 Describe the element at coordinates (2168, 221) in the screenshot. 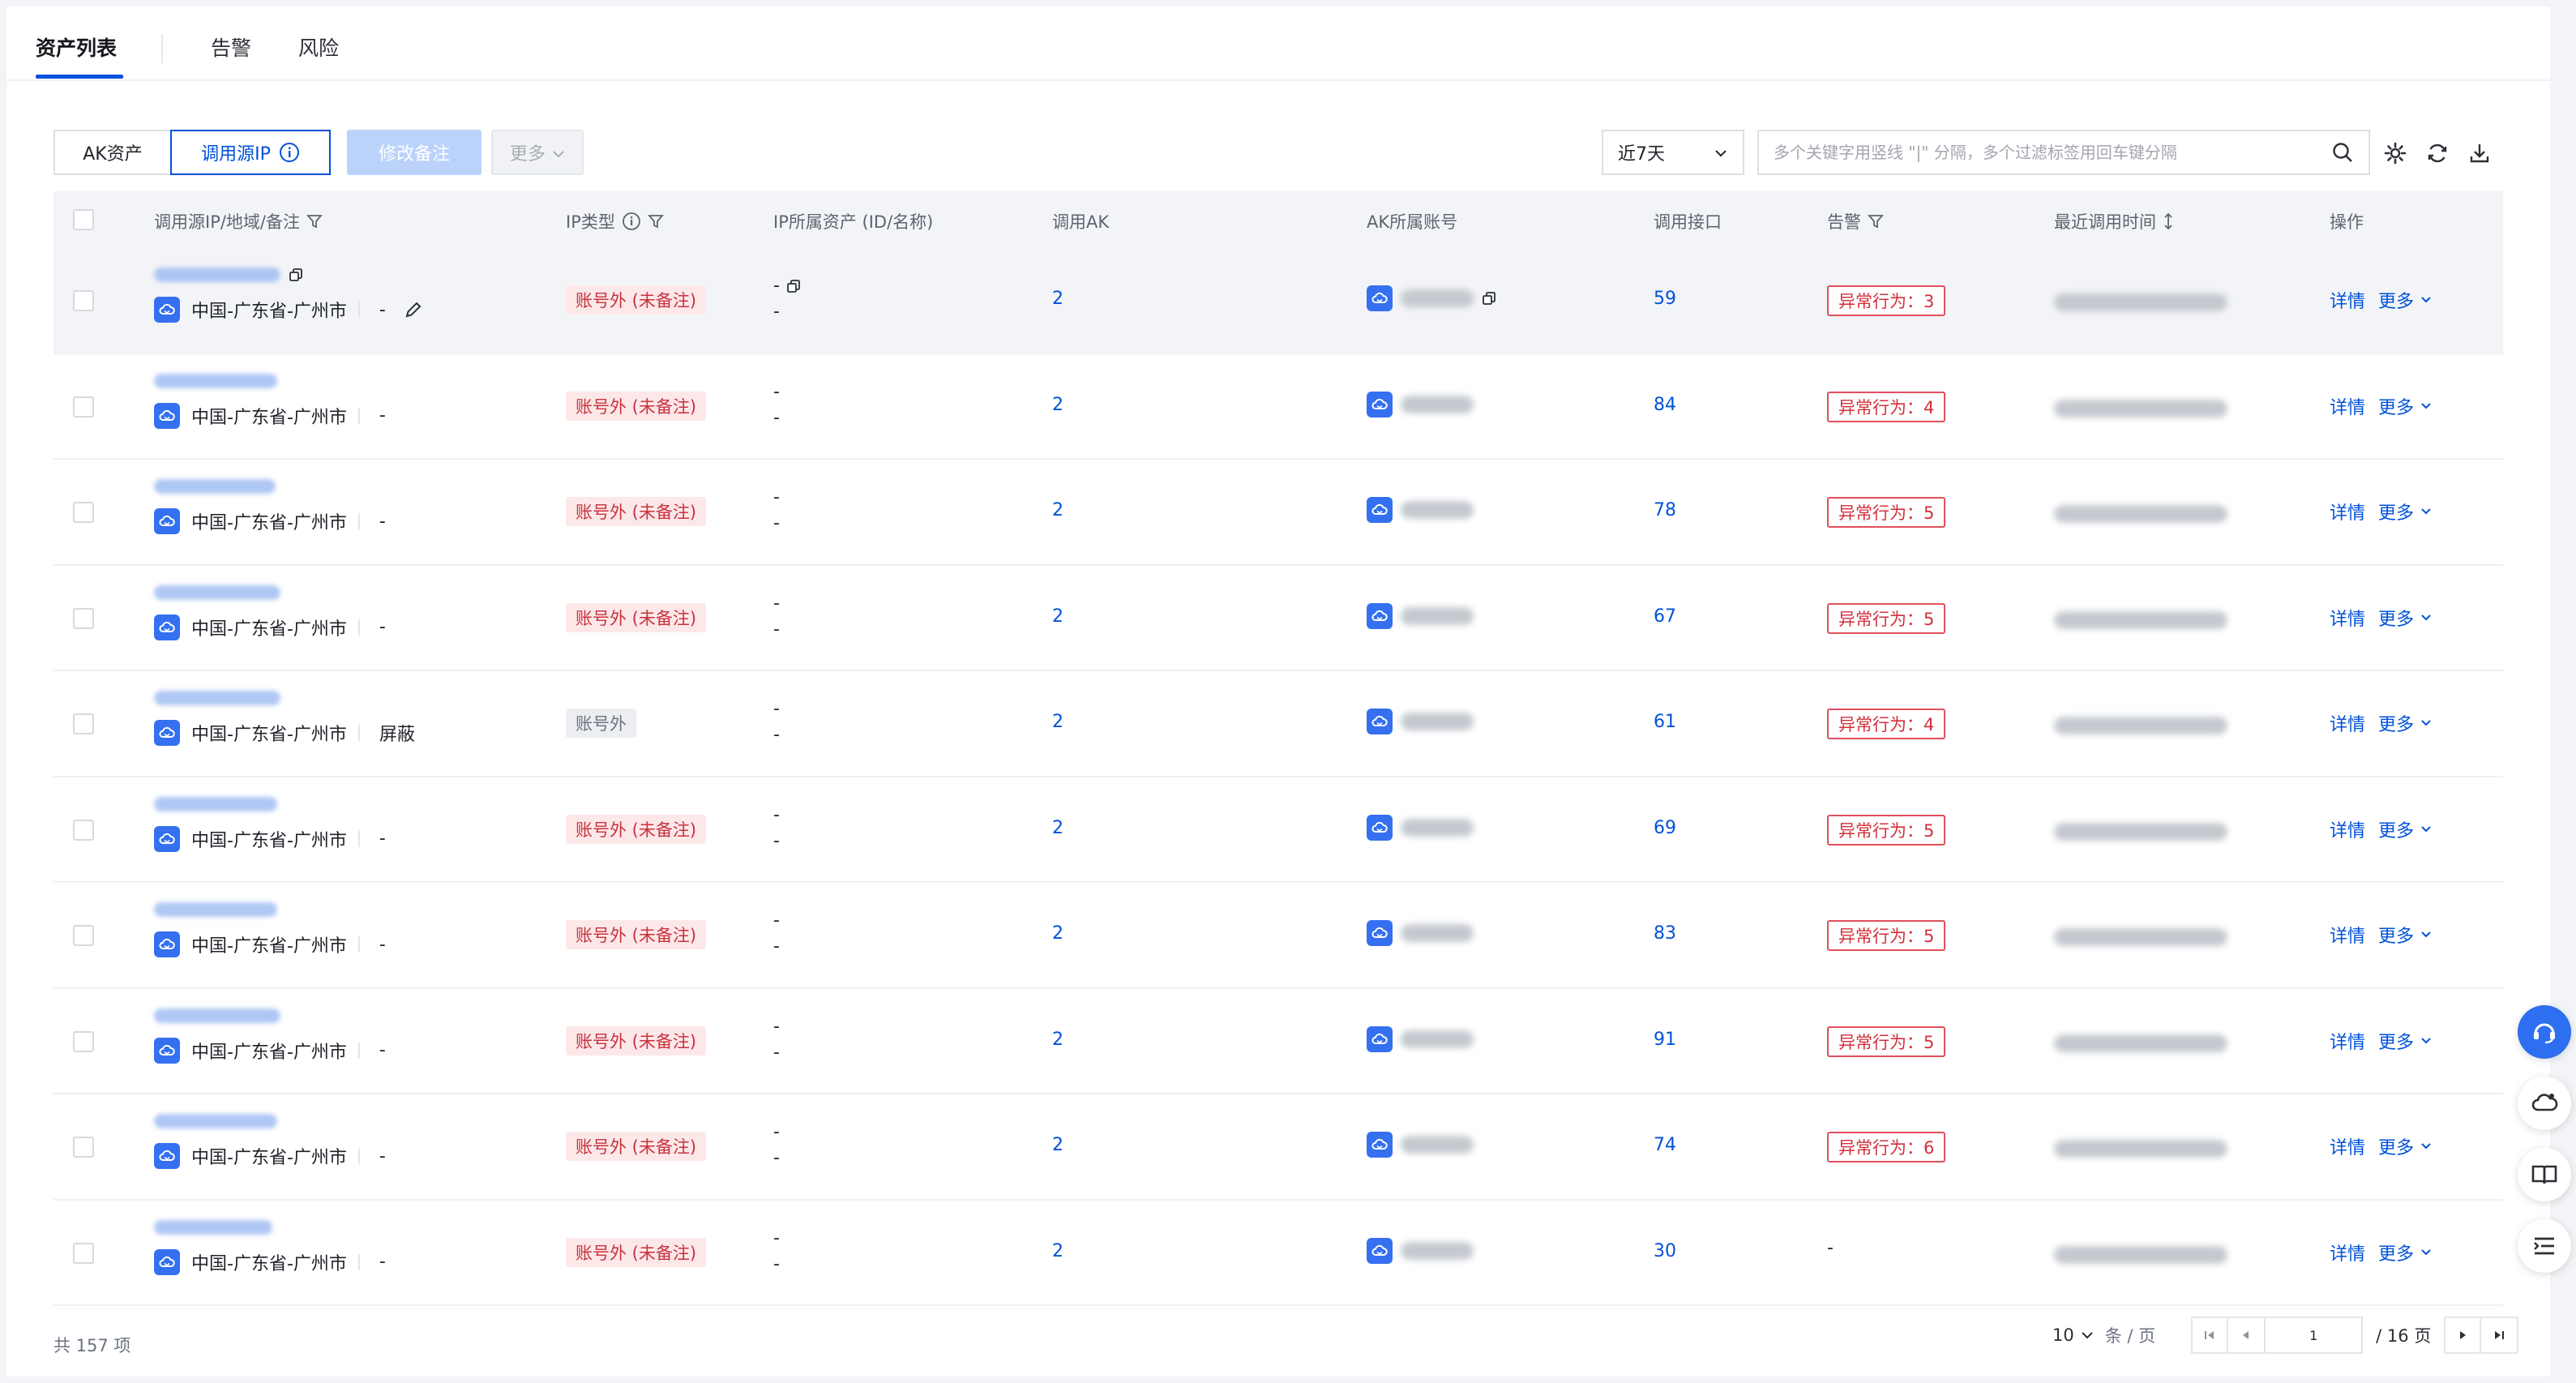

I see `sort-icon` at that location.